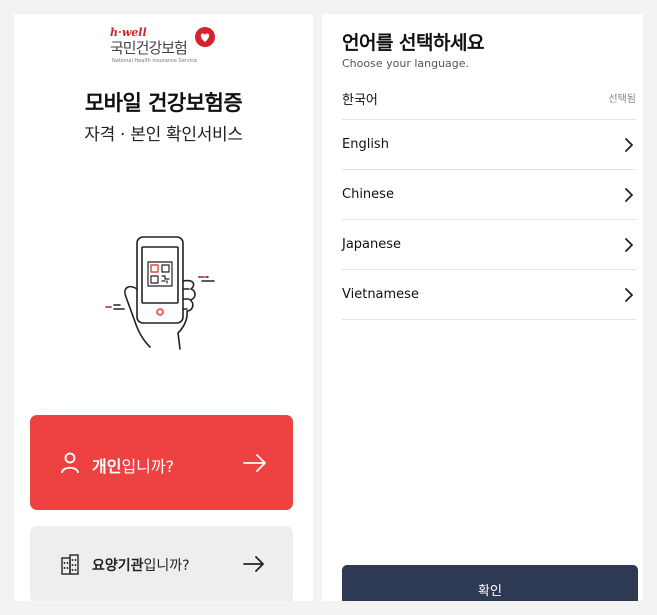 The image size is (657, 615). Describe the element at coordinates (489, 95) in the screenshot. I see `language-item-korean: 한국어 선택됨` at that location.